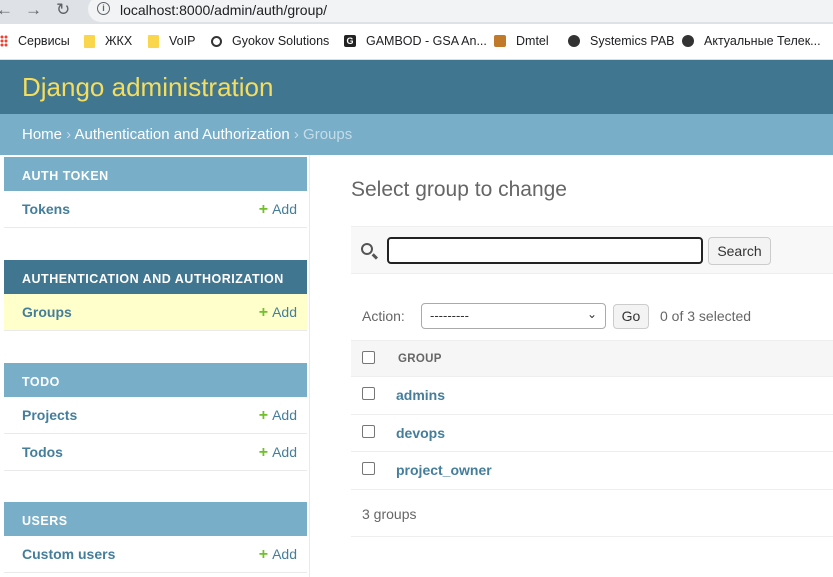  I want to click on chevron-down-icon: ⌄, so click(591, 314).